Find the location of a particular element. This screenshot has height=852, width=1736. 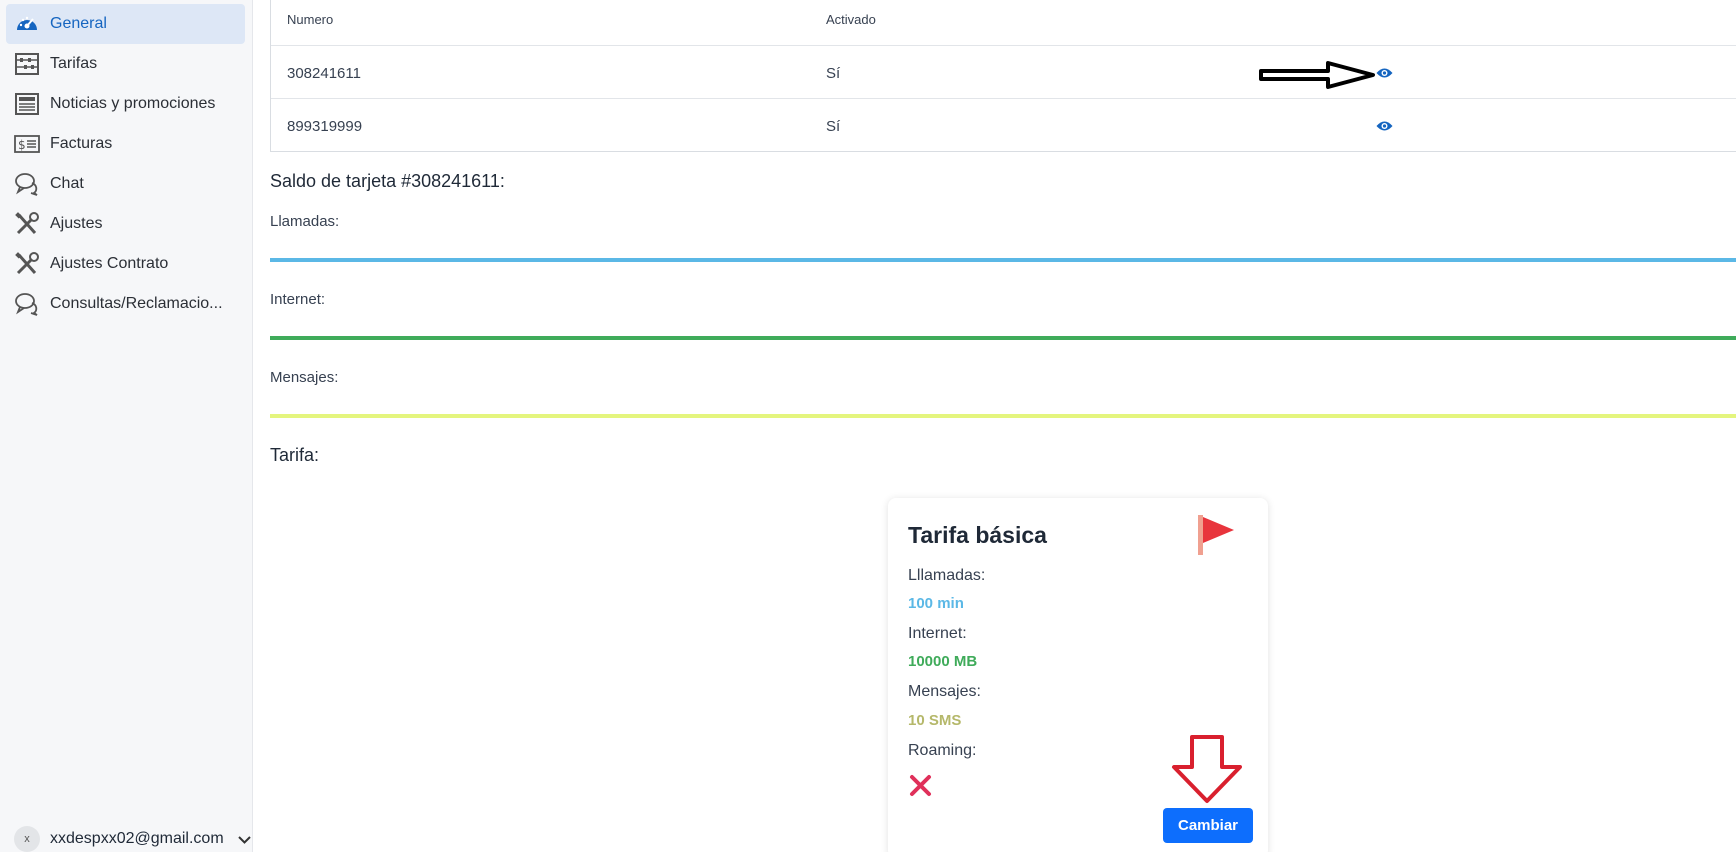

invoice-dollar-icon: $ is located at coordinates (27, 144).